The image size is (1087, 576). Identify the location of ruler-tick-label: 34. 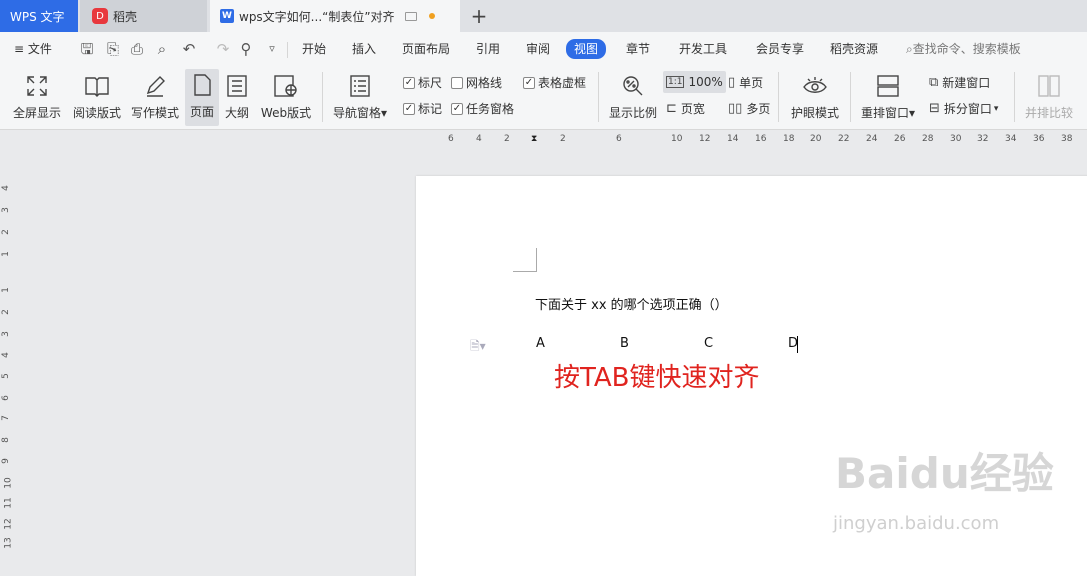
(1011, 139).